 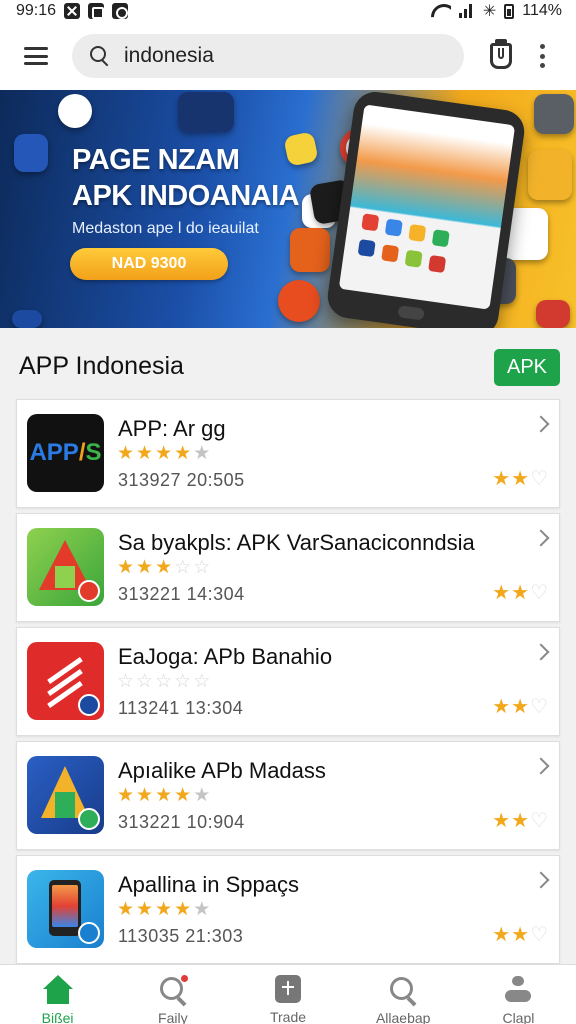 What do you see at coordinates (65, 567) in the screenshot?
I see `green-a-logo-icon` at bounding box center [65, 567].